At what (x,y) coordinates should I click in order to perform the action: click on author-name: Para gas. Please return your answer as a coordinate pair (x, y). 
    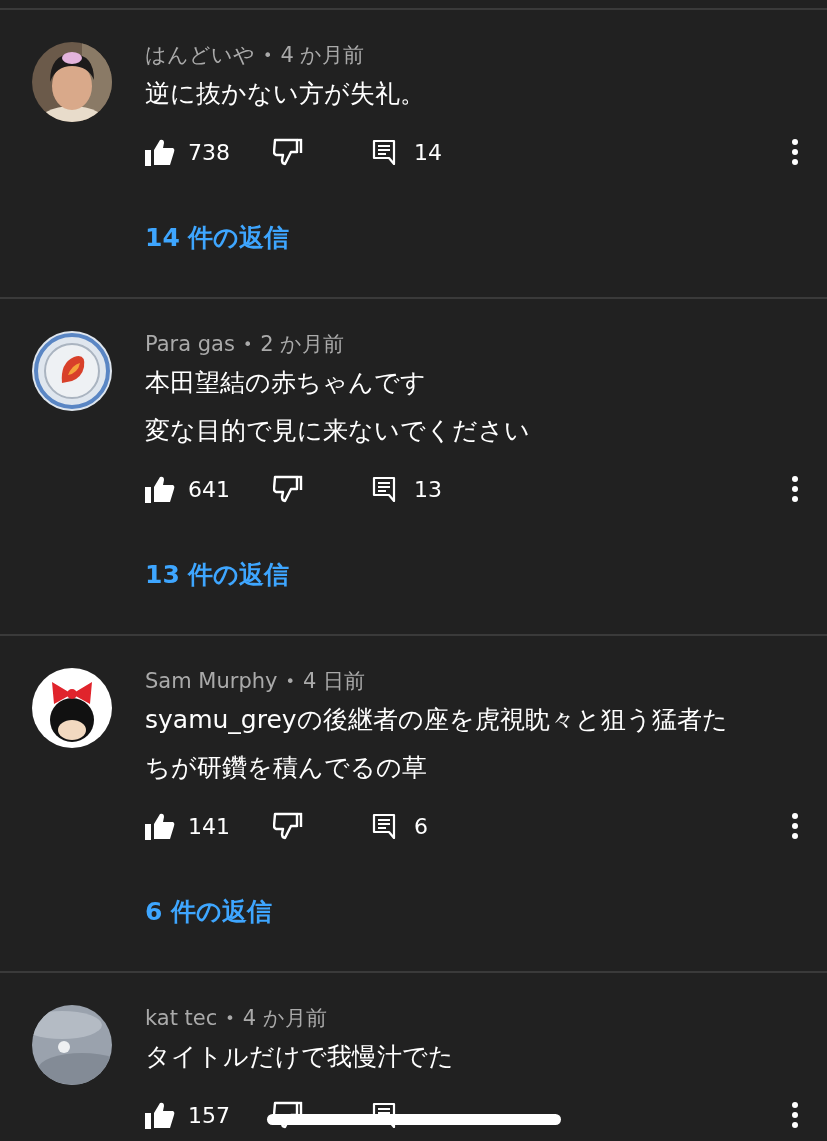
    Looking at the image, I should click on (190, 344).